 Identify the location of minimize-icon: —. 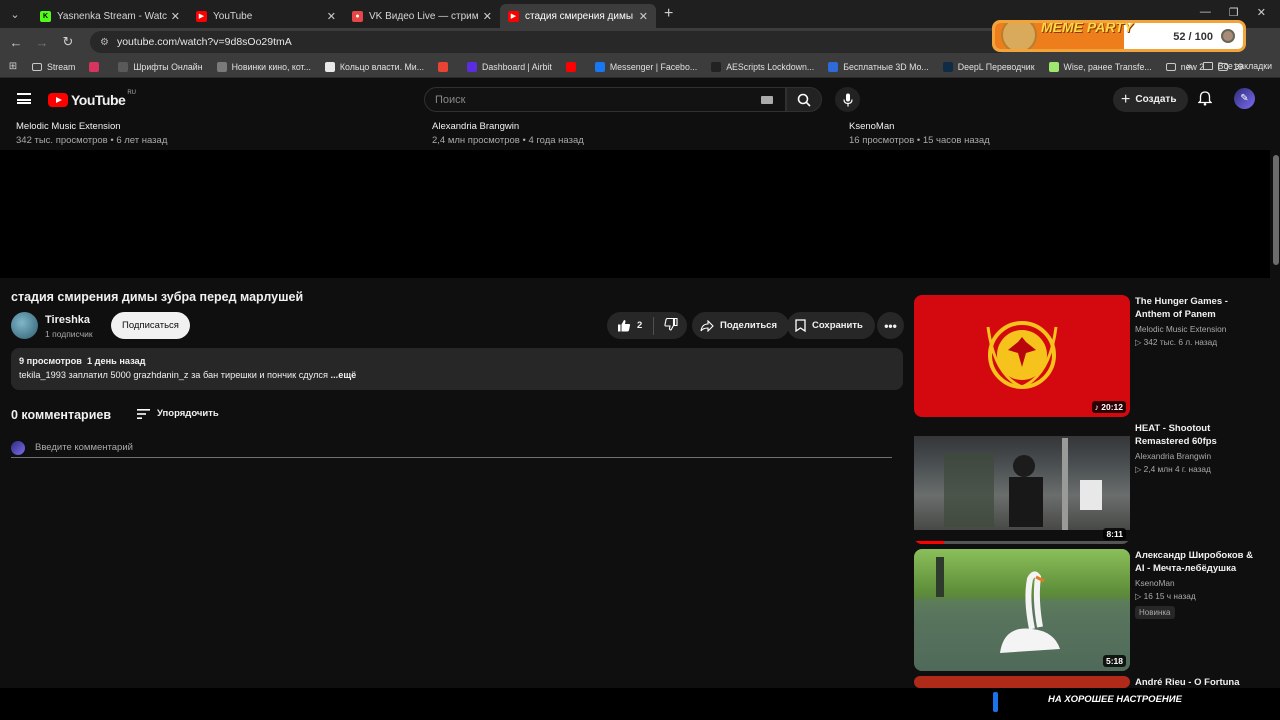
(1205, 12).